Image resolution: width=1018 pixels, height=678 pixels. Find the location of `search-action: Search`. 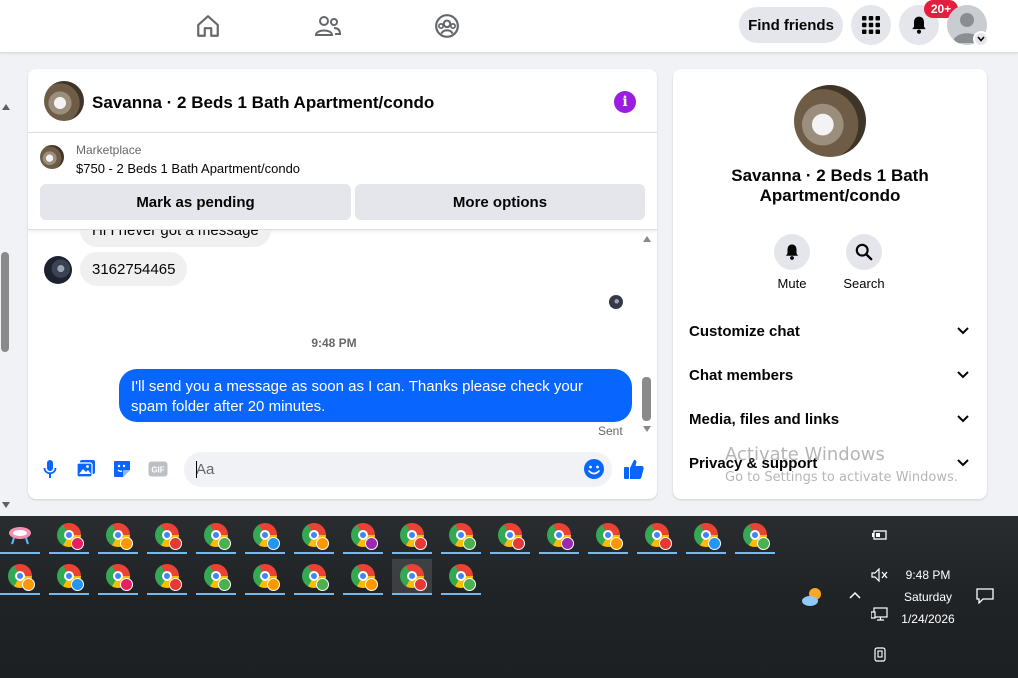

search-action: Search is located at coordinates (864, 262).